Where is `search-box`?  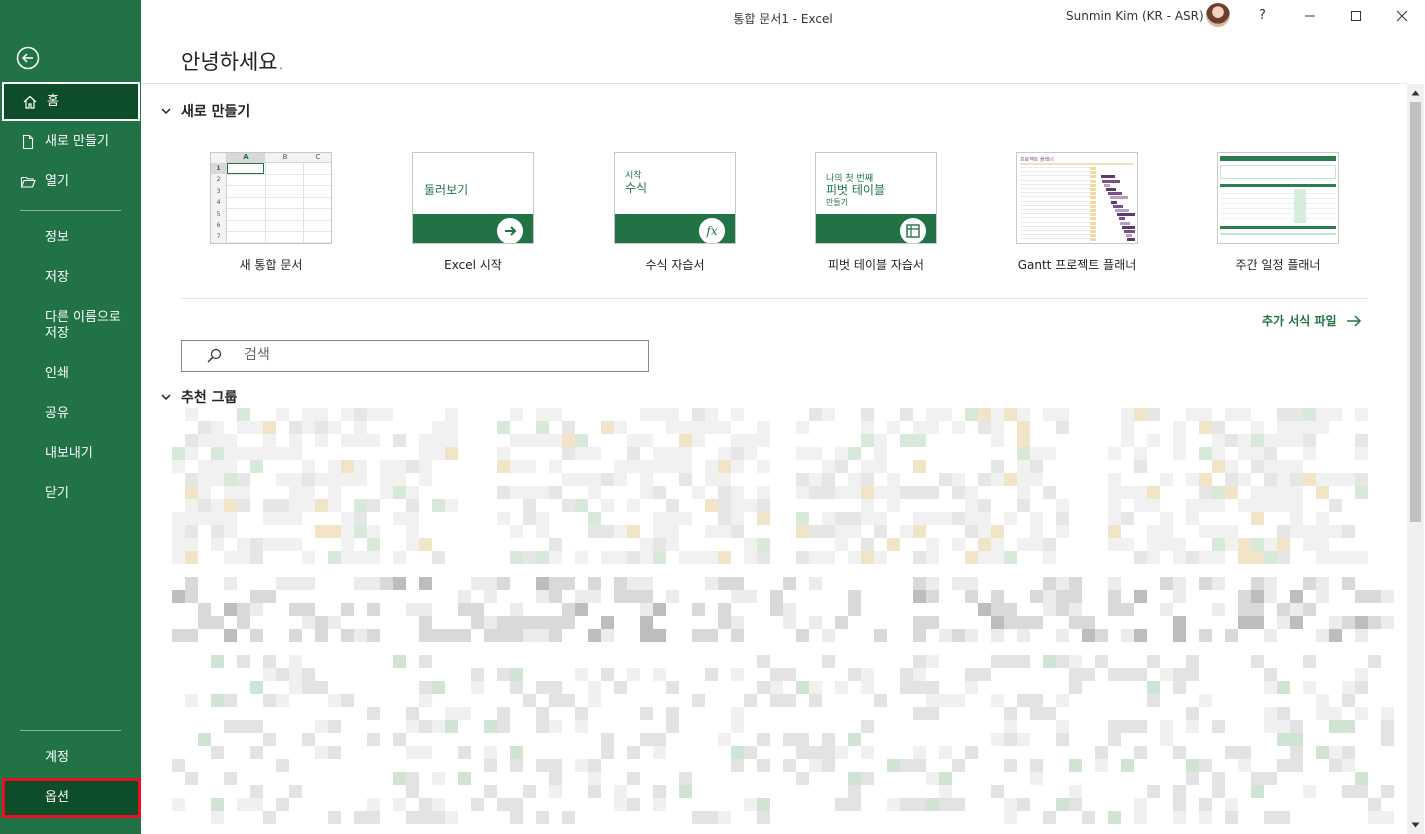
search-box is located at coordinates (415, 356).